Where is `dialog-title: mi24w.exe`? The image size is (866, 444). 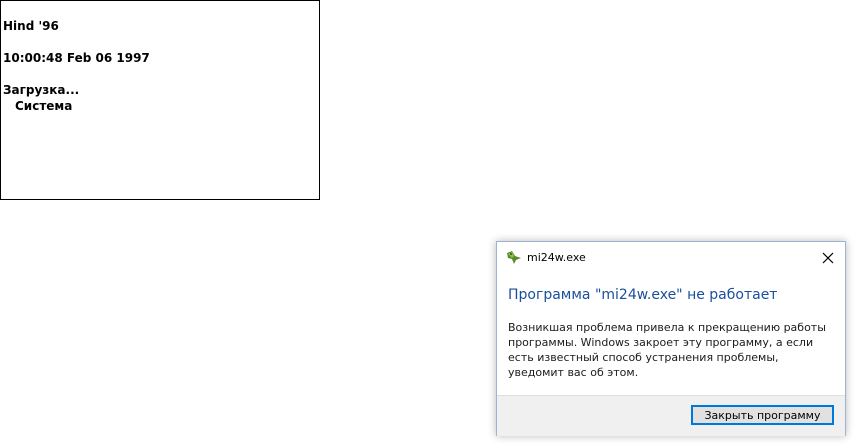 dialog-title: mi24w.exe is located at coordinates (556, 257).